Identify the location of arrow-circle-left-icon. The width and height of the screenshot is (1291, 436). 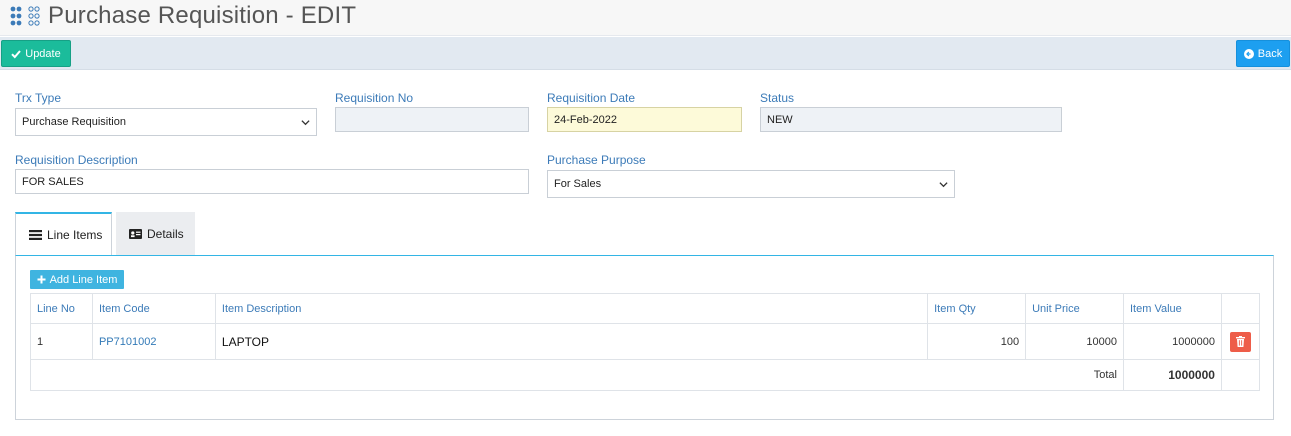
(1248, 53).